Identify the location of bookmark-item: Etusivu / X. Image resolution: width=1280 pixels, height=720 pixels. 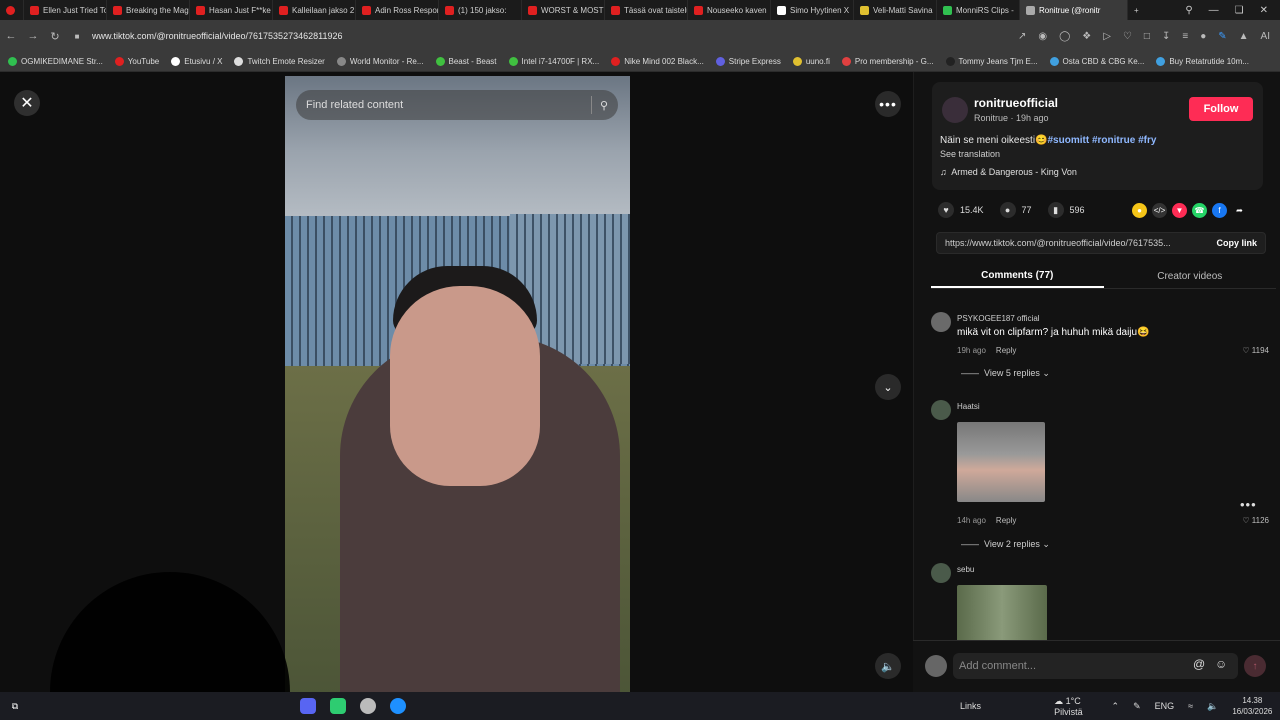
(196, 61).